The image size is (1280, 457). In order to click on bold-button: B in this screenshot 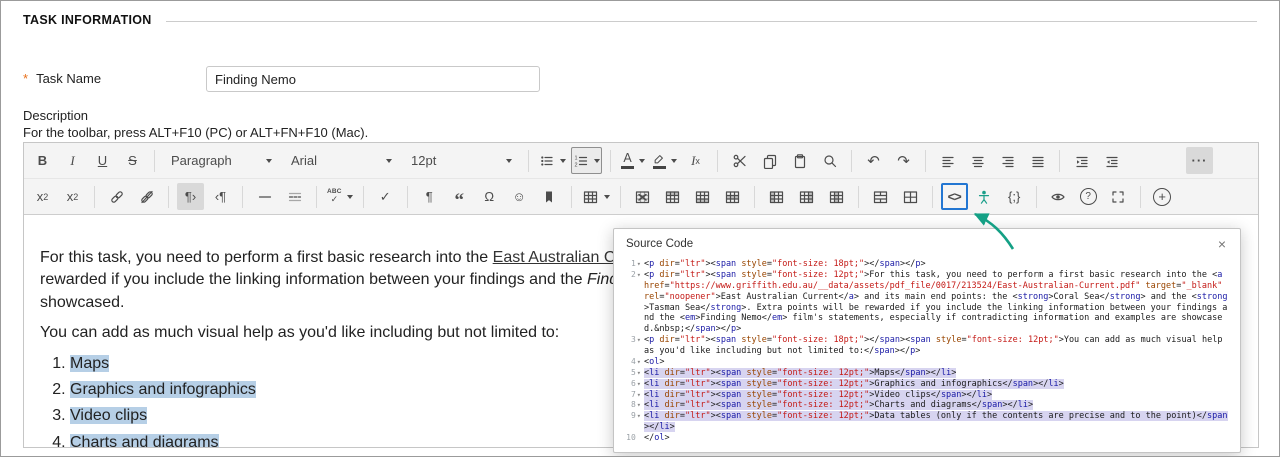, I will do `click(42, 160)`.